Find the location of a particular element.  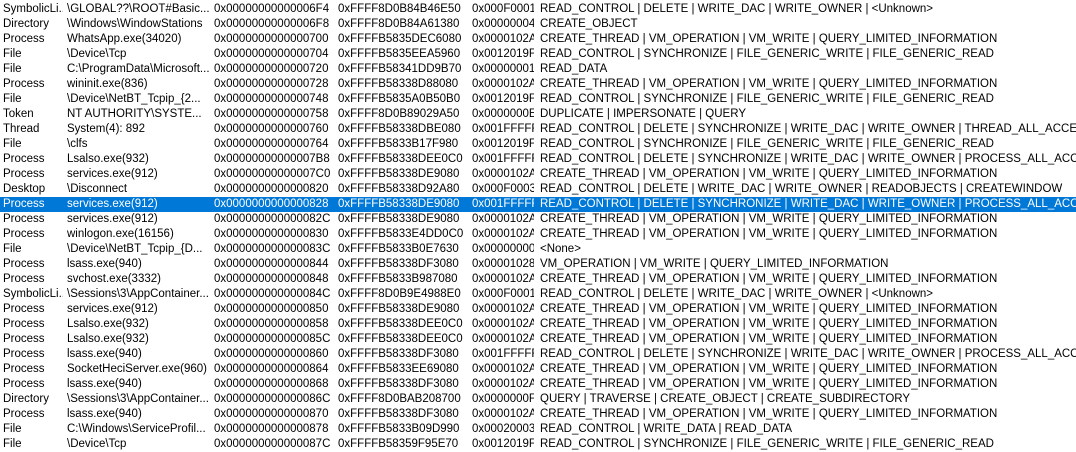

handle-cell: 0x0000000000000864 is located at coordinates (271, 369).